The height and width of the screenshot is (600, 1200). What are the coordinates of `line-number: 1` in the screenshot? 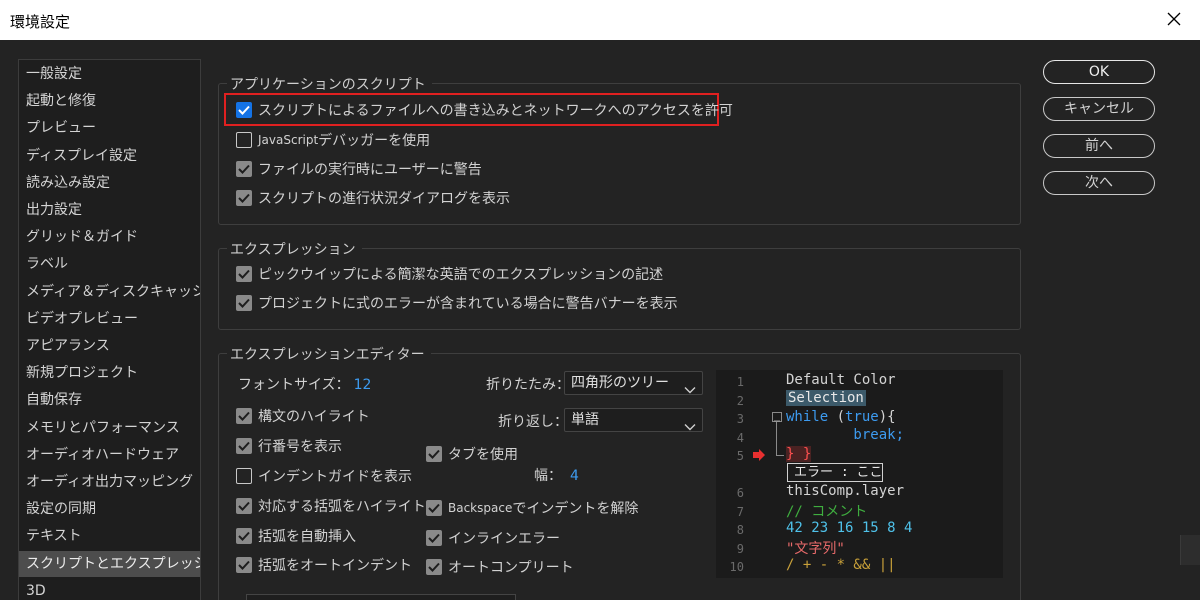 It's located at (740, 382).